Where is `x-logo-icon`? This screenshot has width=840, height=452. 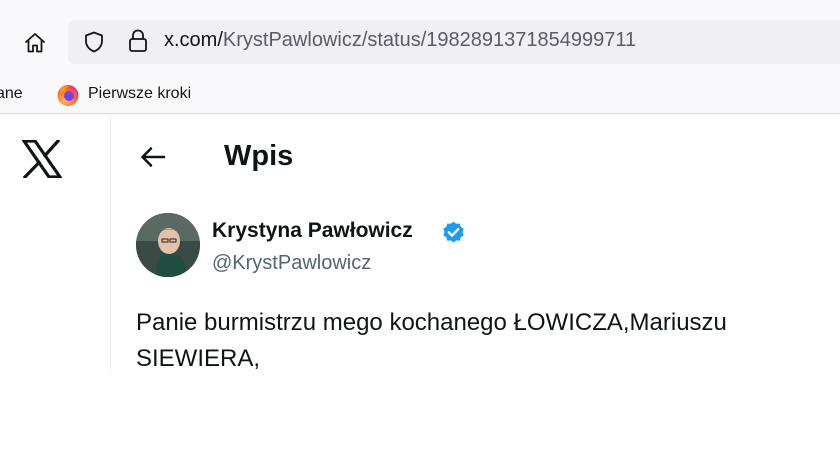
x-logo-icon is located at coordinates (42, 159).